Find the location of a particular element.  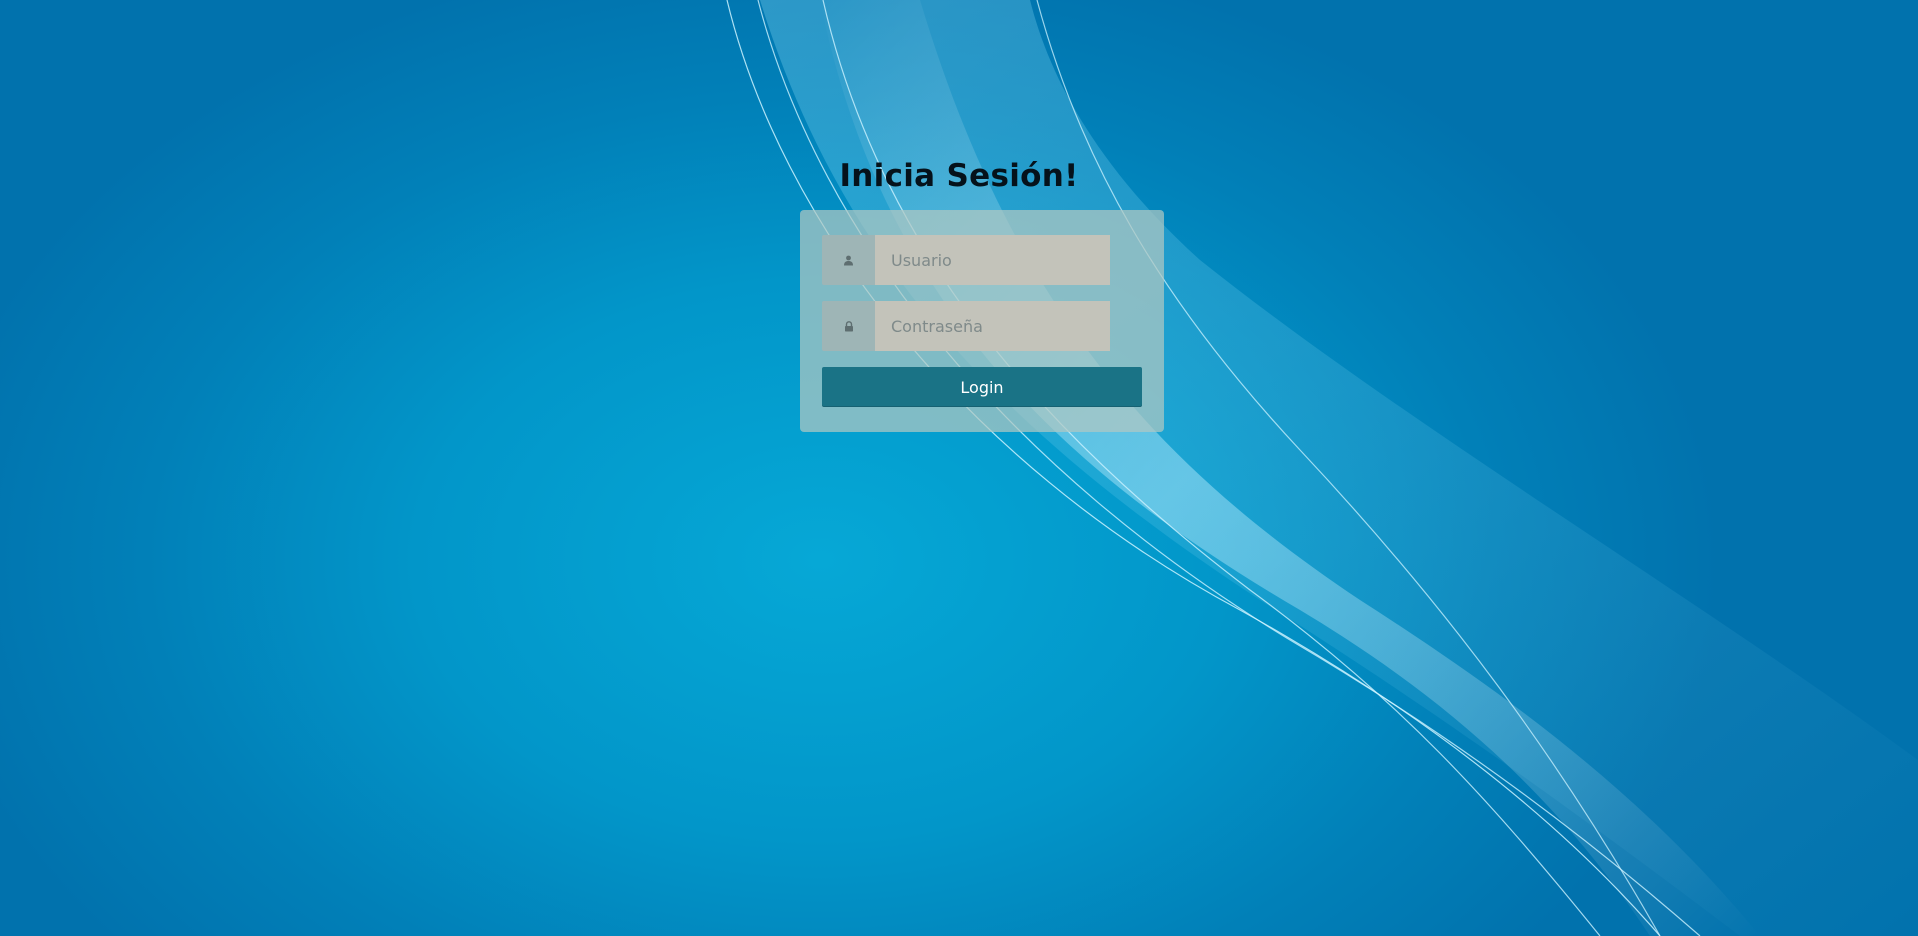

user-icon is located at coordinates (848, 260).